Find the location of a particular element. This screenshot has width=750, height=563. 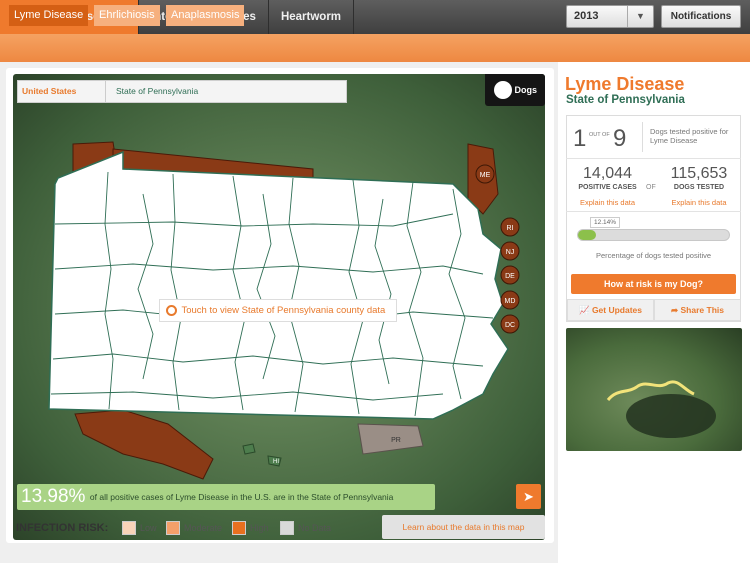

share-button: ➦ Share This is located at coordinates (697, 310).